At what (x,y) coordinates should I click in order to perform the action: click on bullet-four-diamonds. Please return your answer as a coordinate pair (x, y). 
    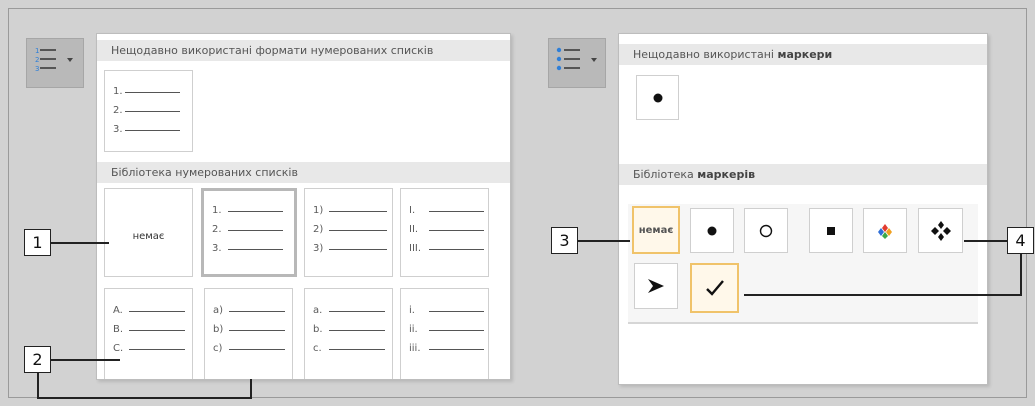
    Looking at the image, I should click on (940, 230).